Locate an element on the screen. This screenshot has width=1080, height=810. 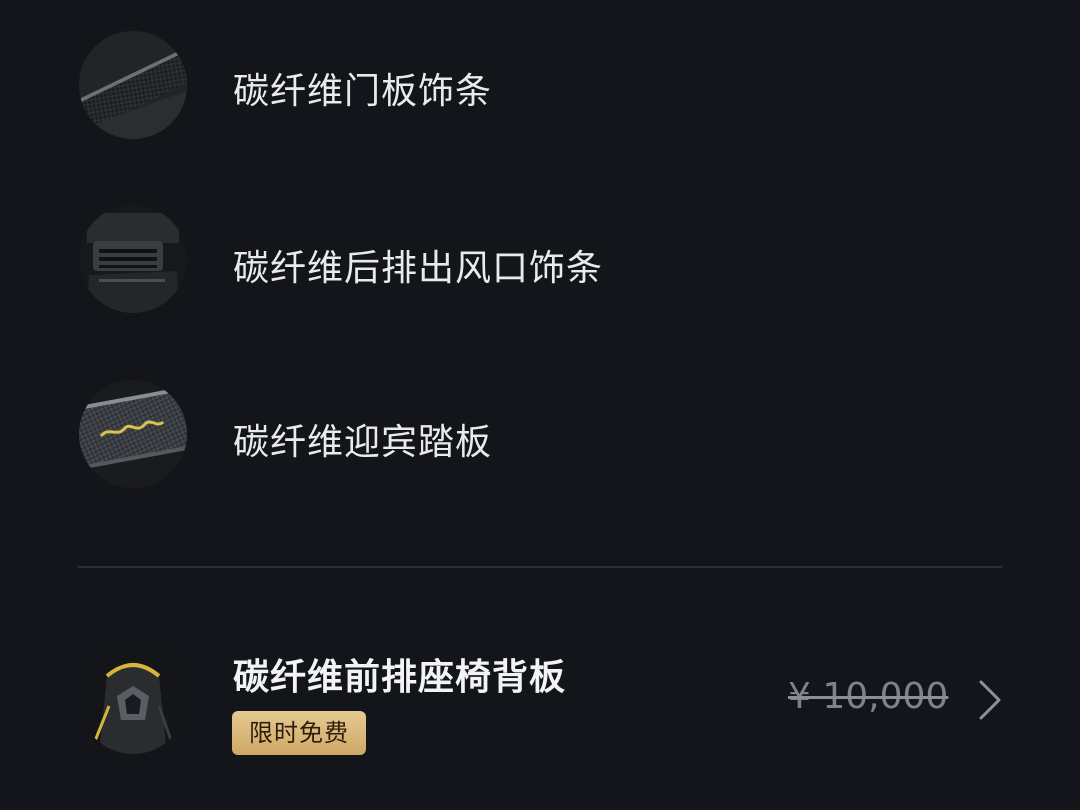
featured-item-label: 碳纤维前排座椅背板 is located at coordinates (400, 677).